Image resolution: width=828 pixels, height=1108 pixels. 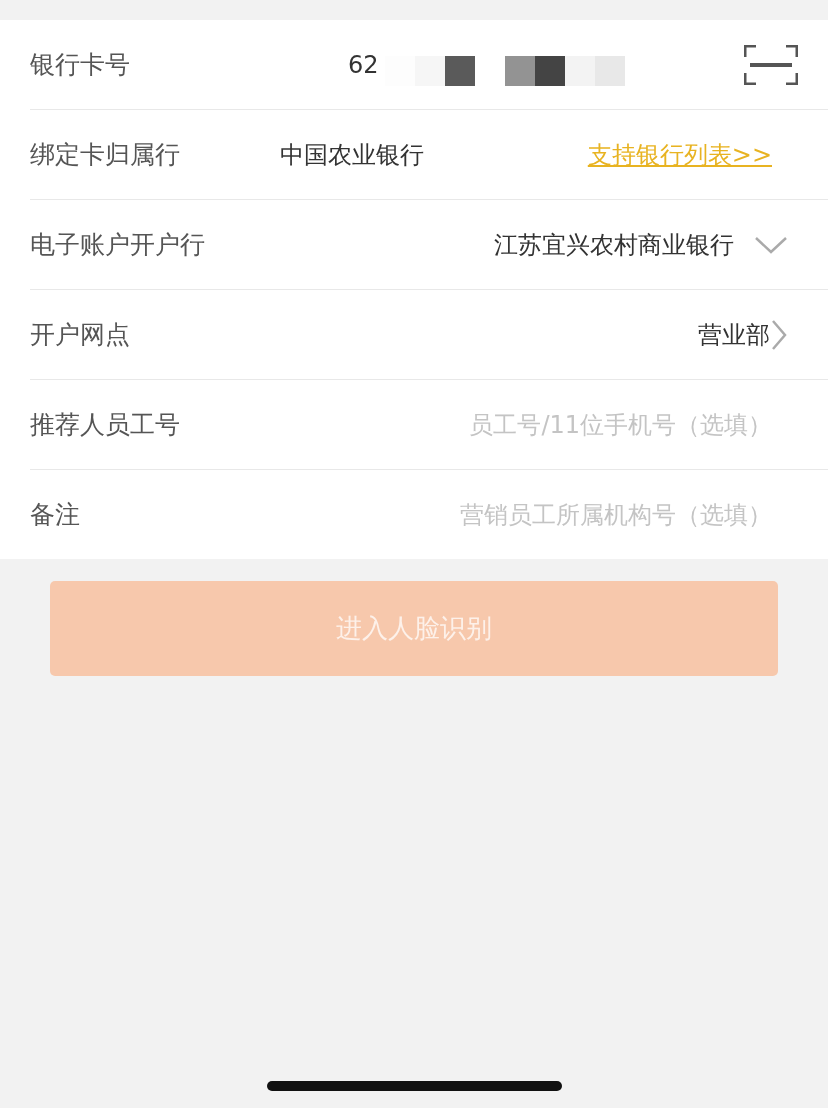 What do you see at coordinates (352, 155) in the screenshot?
I see `bank-name: 中国农业银行` at bounding box center [352, 155].